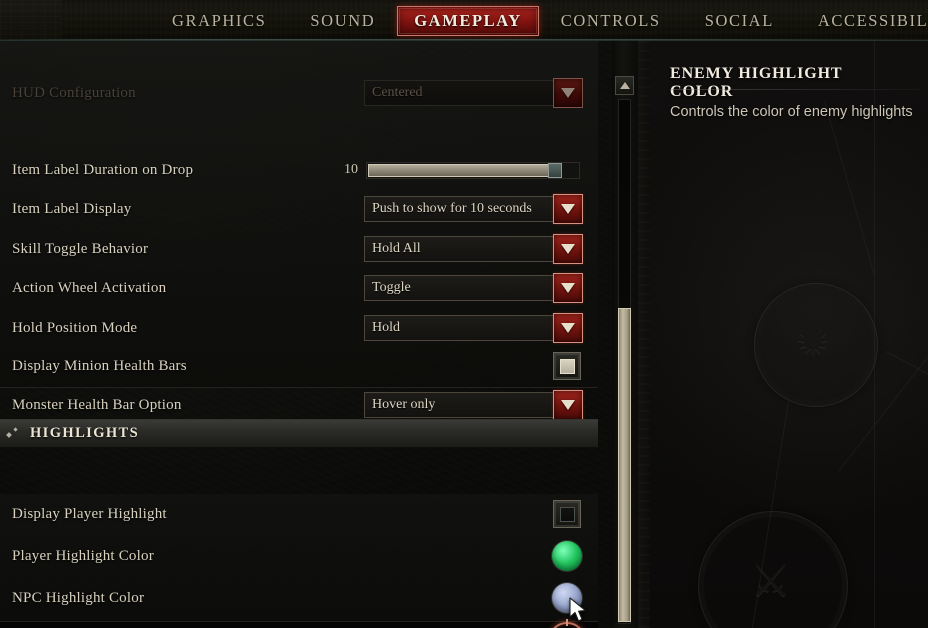 The image size is (928, 628). I want to click on checkbox-display-player-highlight, so click(567, 514).